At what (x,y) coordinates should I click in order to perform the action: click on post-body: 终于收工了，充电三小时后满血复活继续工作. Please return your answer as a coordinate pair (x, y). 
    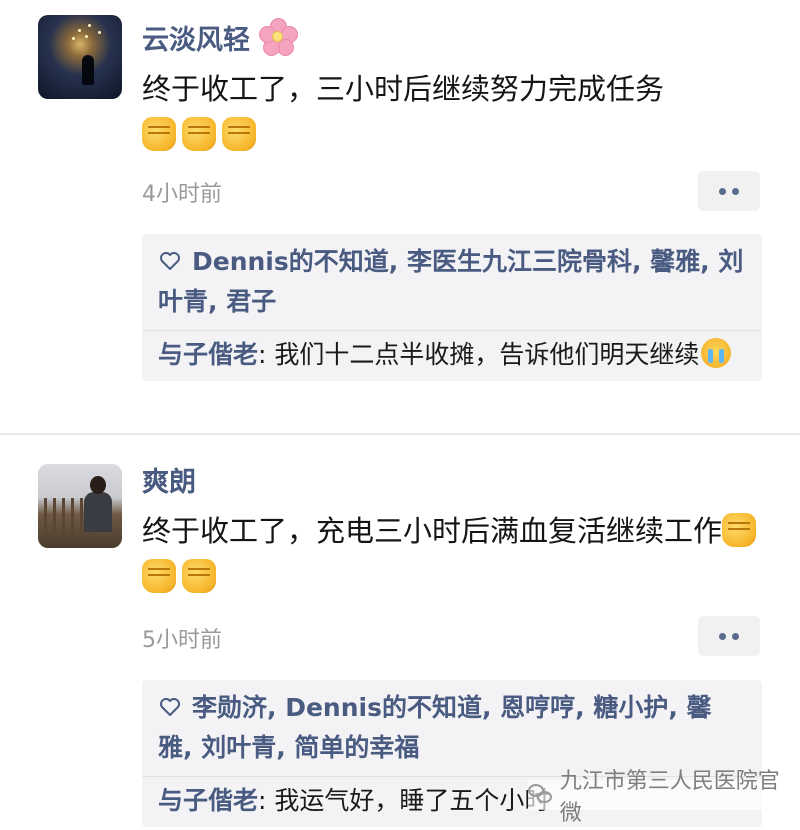
    Looking at the image, I should click on (432, 531).